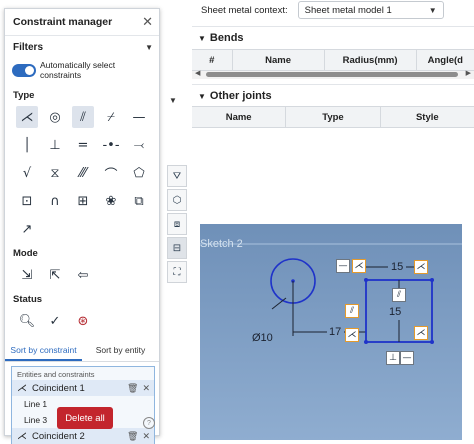 The height and width of the screenshot is (444, 474). Describe the element at coordinates (55, 321) in the screenshot. I see `check-search-icon: ✓` at that location.